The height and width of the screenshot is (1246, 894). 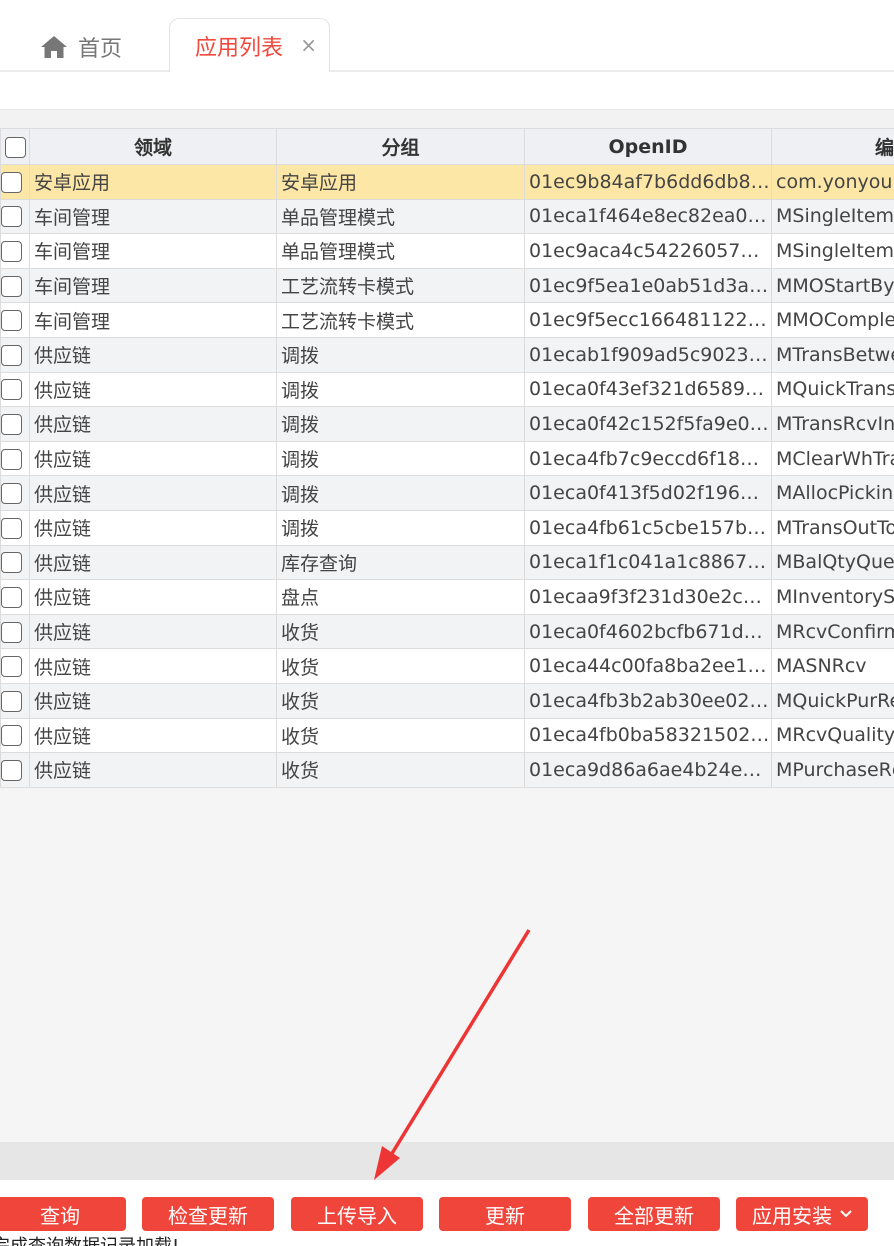 I want to click on cell-domain: 安卓应用, so click(x=153, y=182).